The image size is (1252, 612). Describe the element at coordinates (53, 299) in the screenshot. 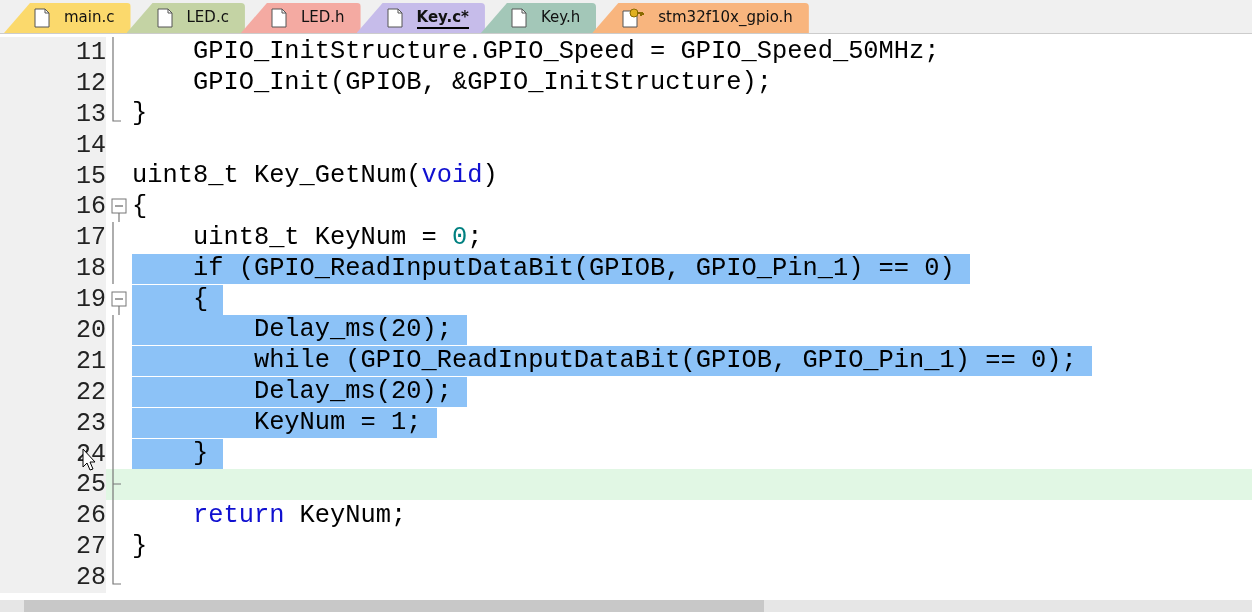

I see `line-number: 19` at that location.